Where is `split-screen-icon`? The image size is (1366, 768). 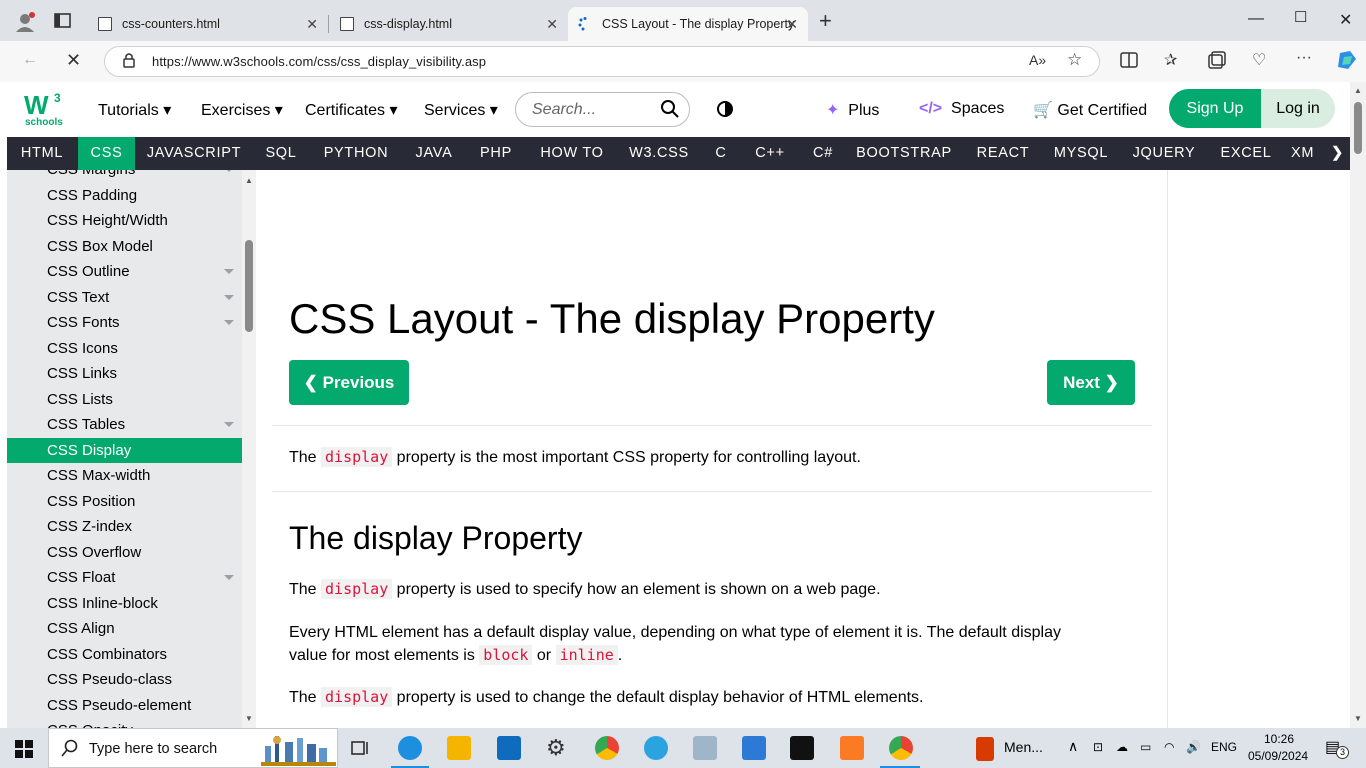 split-screen-icon is located at coordinates (1129, 62).